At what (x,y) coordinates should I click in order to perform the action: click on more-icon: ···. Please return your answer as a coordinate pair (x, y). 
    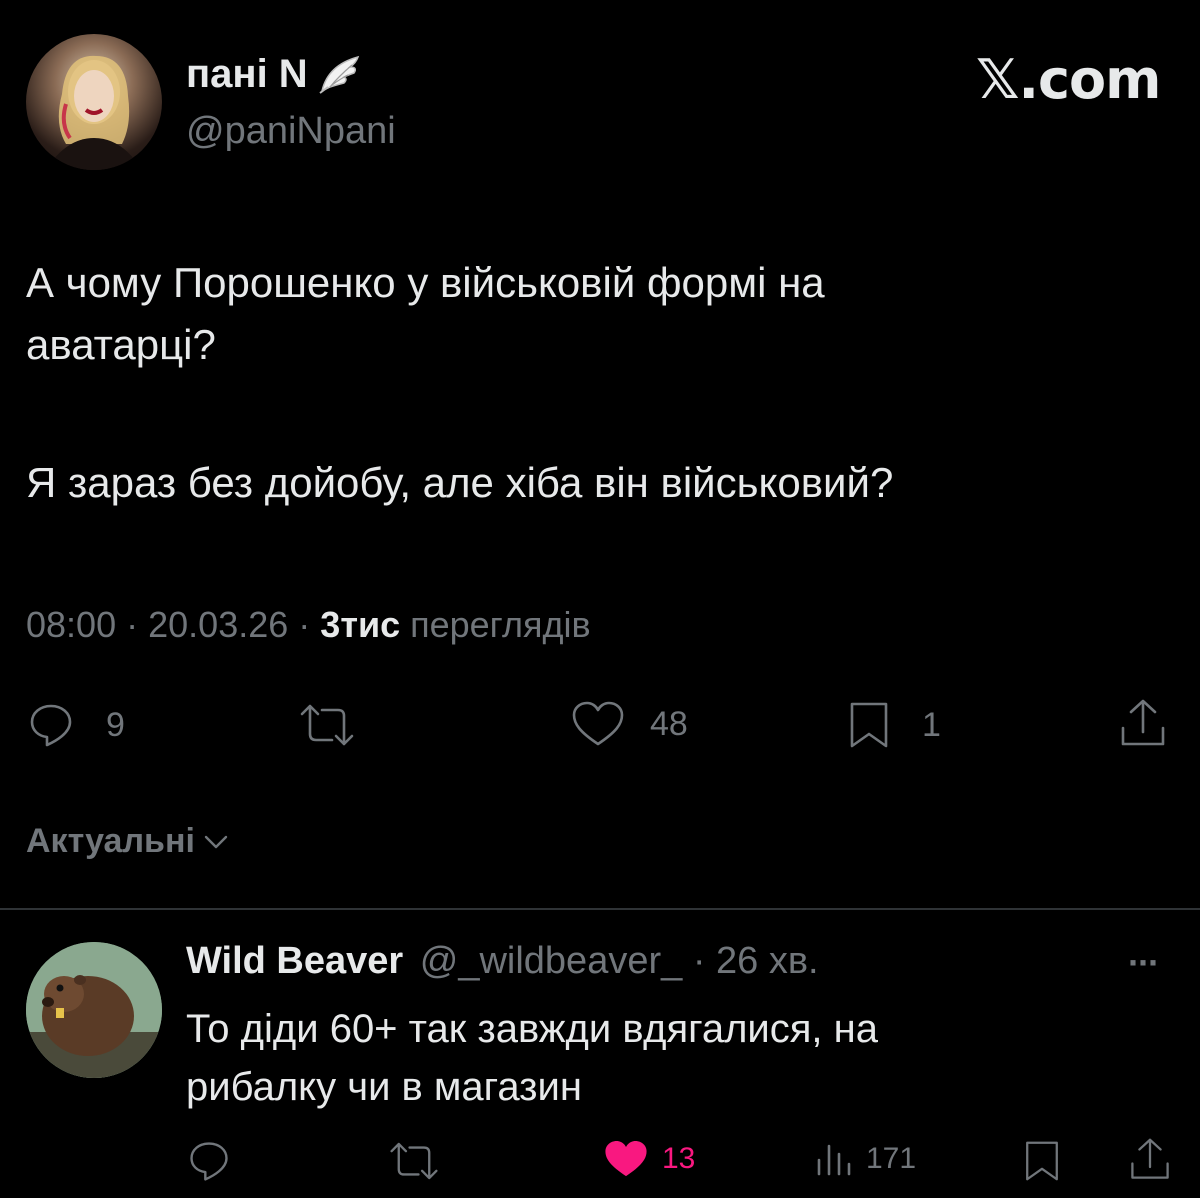
    Looking at the image, I should click on (1144, 963).